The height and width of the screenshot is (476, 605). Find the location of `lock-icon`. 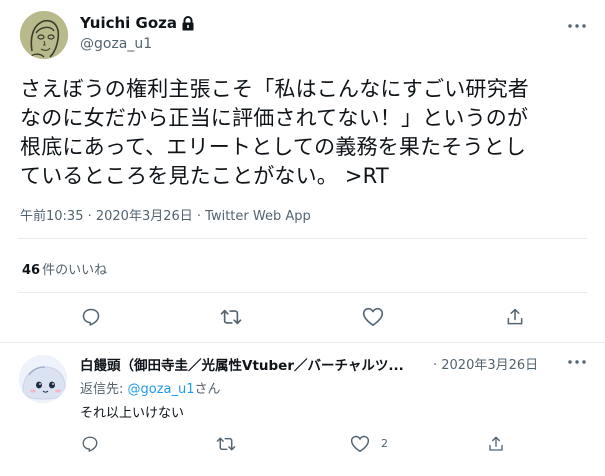

lock-icon is located at coordinates (188, 23).